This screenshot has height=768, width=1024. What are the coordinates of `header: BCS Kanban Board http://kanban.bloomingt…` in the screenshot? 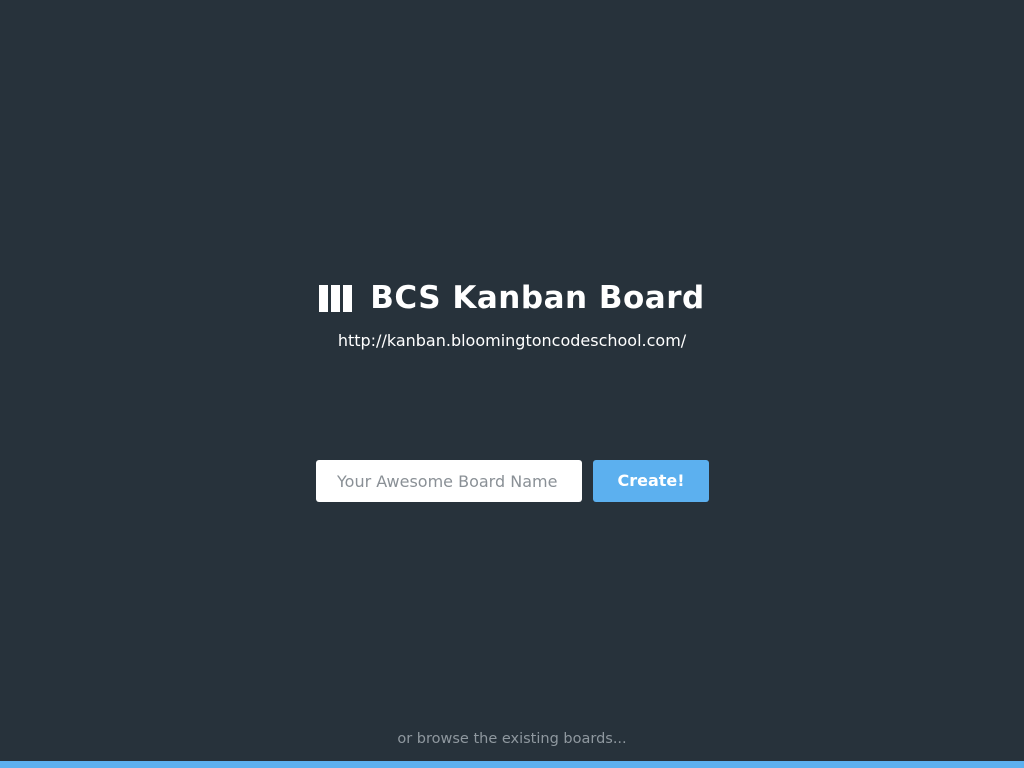 It's located at (512, 314).